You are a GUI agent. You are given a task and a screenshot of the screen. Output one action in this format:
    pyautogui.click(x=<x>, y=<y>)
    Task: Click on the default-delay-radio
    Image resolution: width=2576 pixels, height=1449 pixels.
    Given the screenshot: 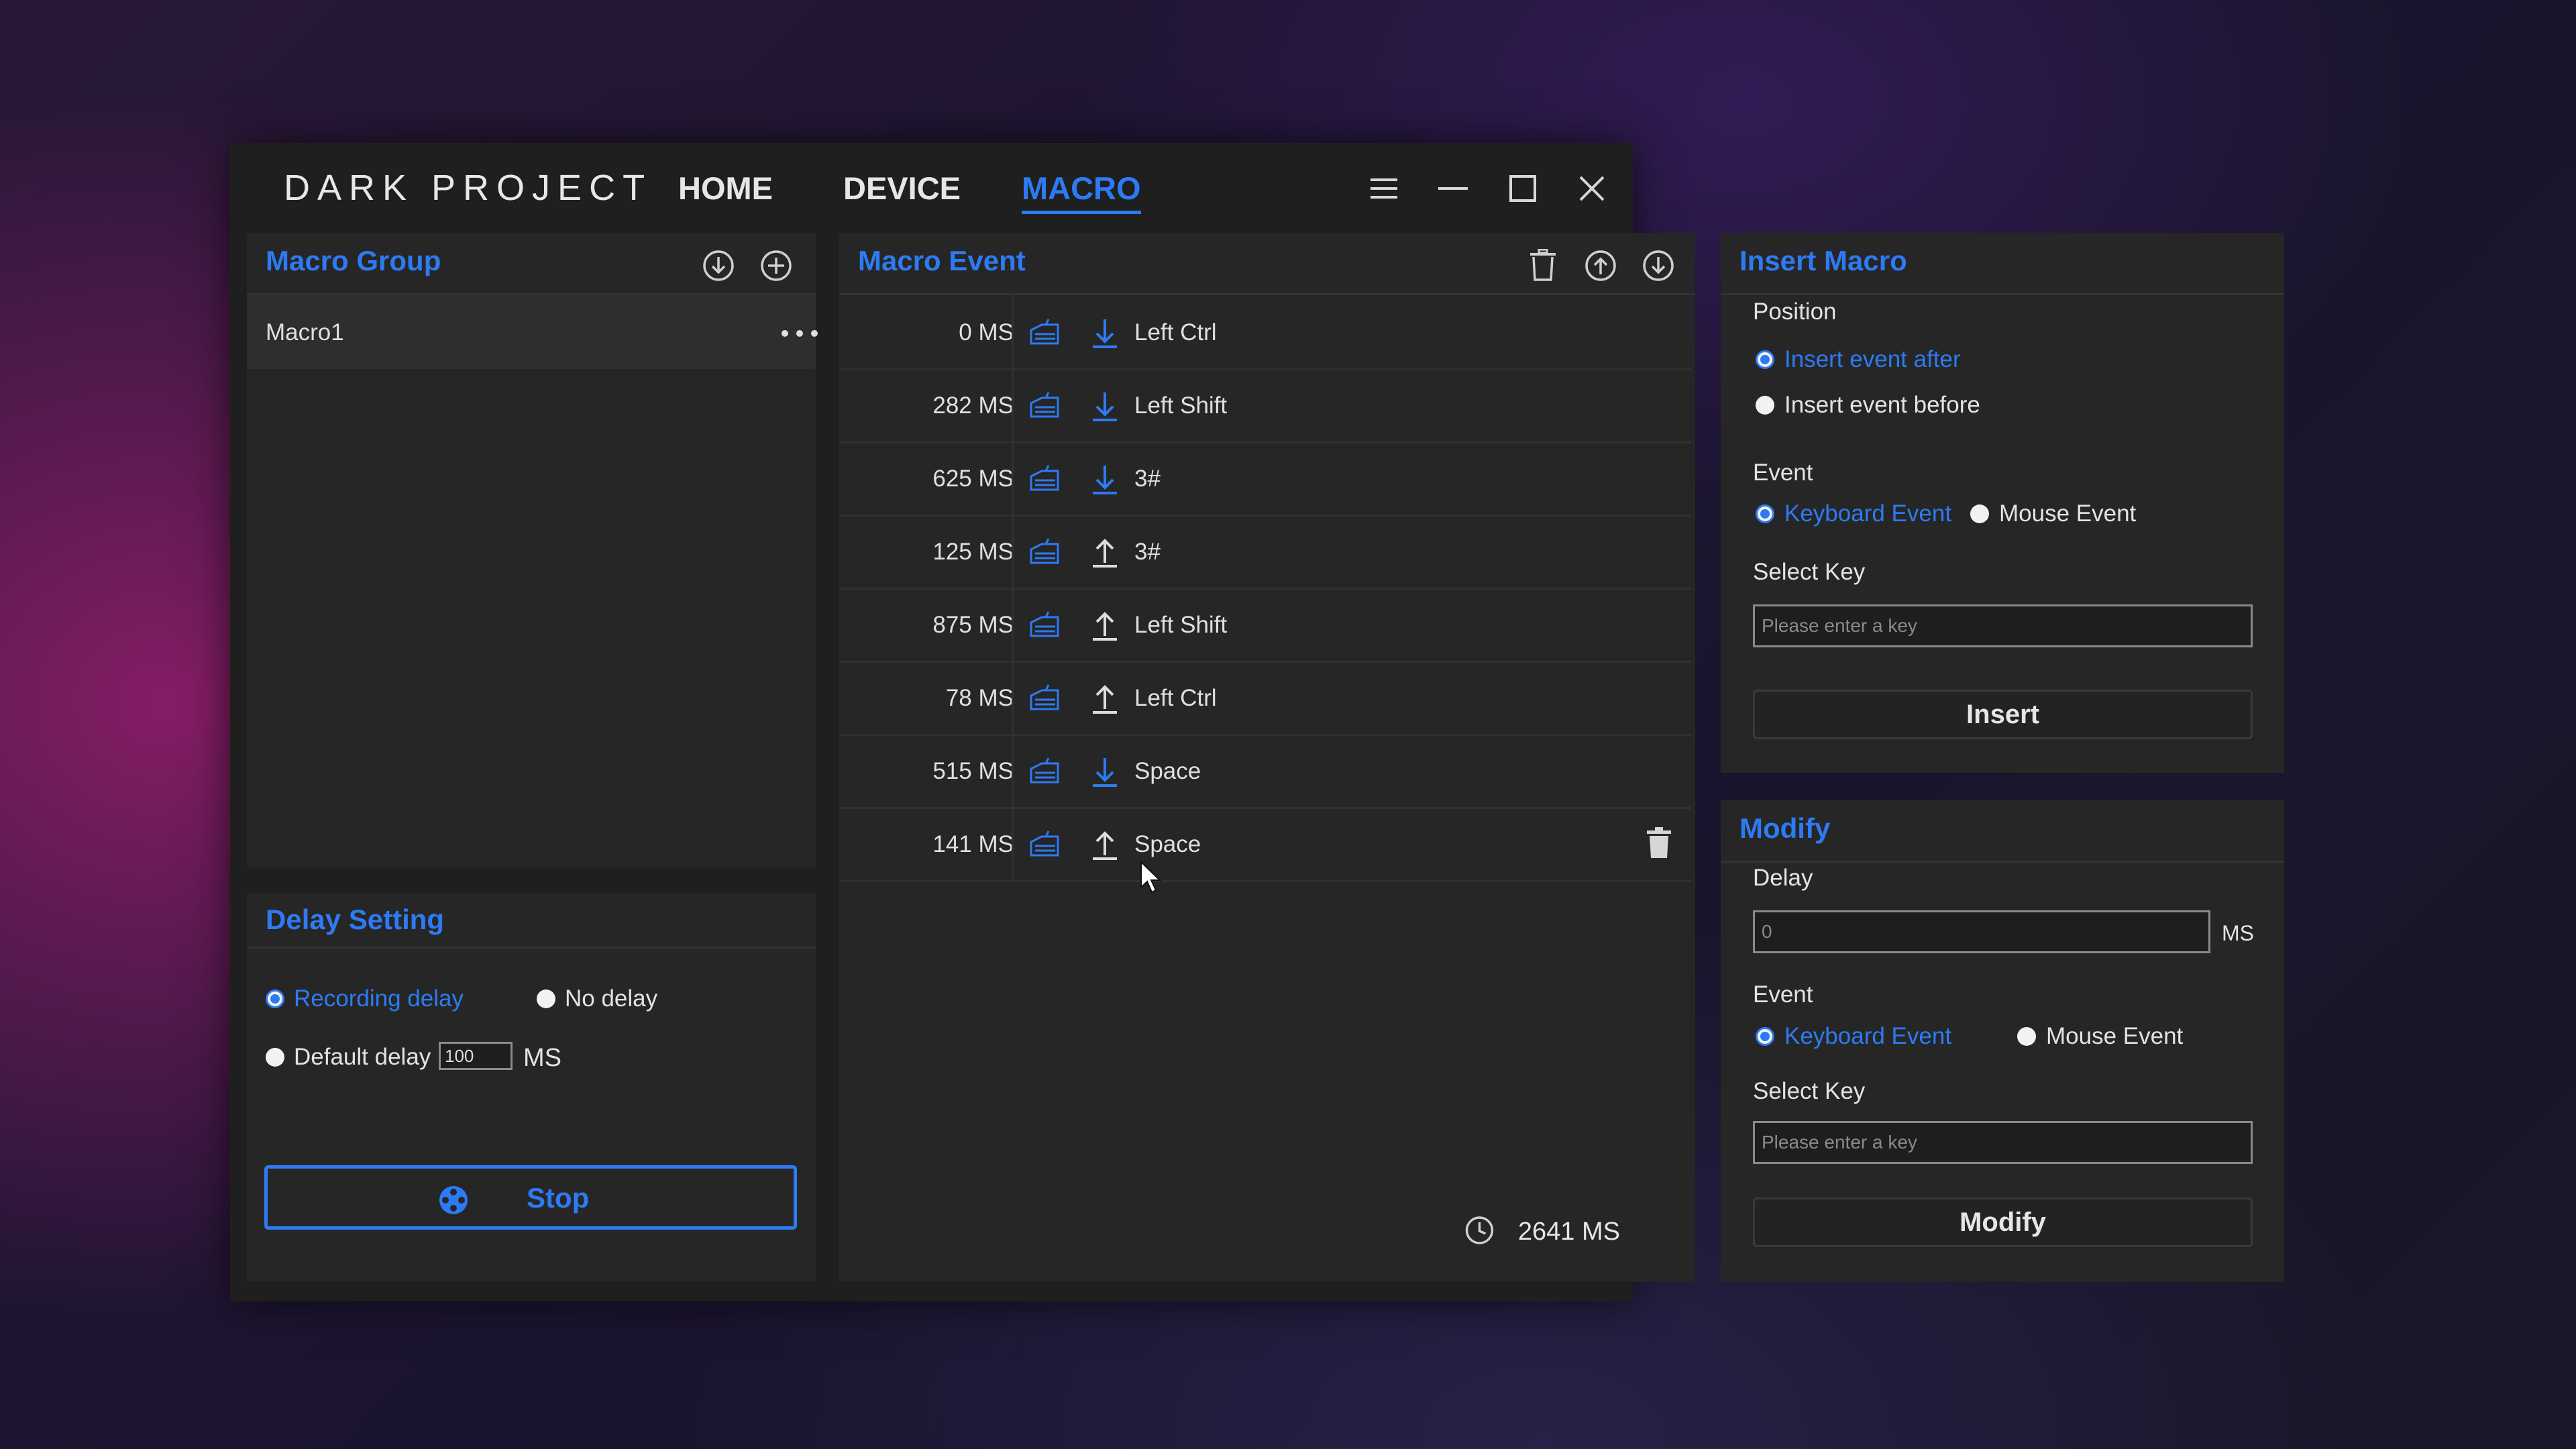 What is the action you would take?
    pyautogui.click(x=275, y=1057)
    